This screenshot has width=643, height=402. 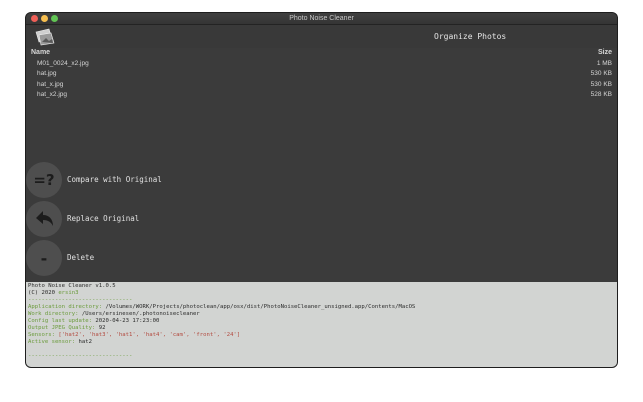 What do you see at coordinates (40, 52) in the screenshot?
I see `column-header-name: Name` at bounding box center [40, 52].